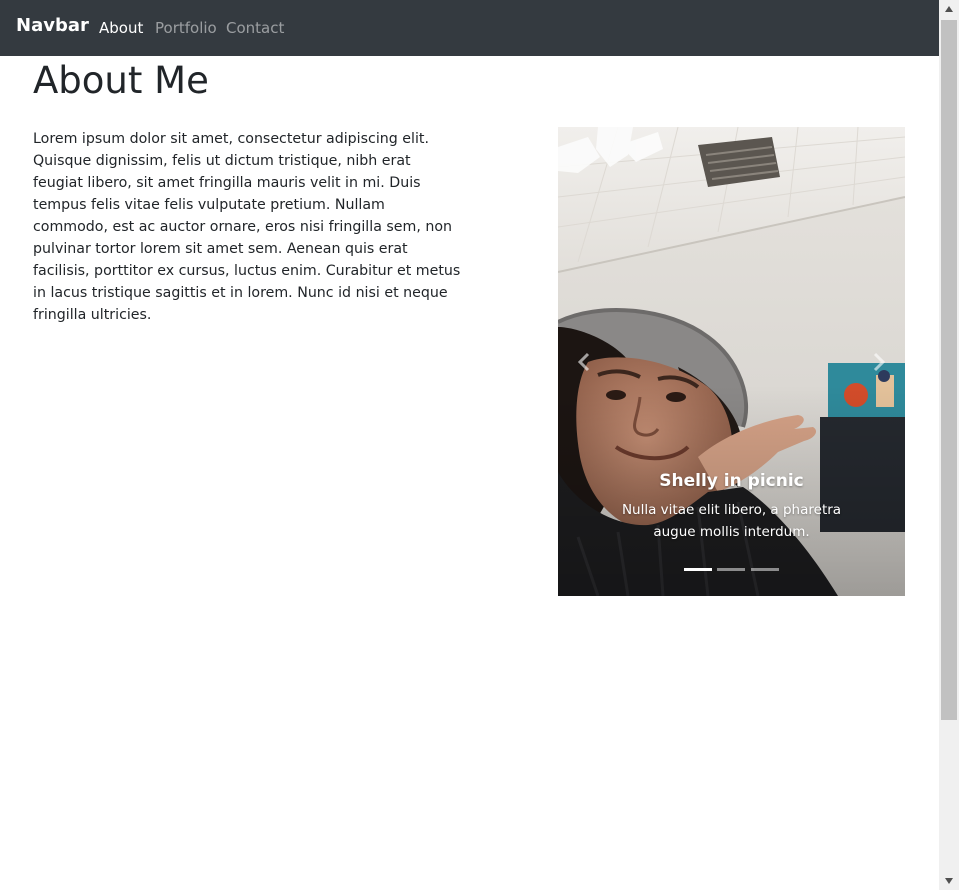 The width and height of the screenshot is (959, 890). What do you see at coordinates (255, 28) in the screenshot?
I see `nav-link-contact: Contact` at bounding box center [255, 28].